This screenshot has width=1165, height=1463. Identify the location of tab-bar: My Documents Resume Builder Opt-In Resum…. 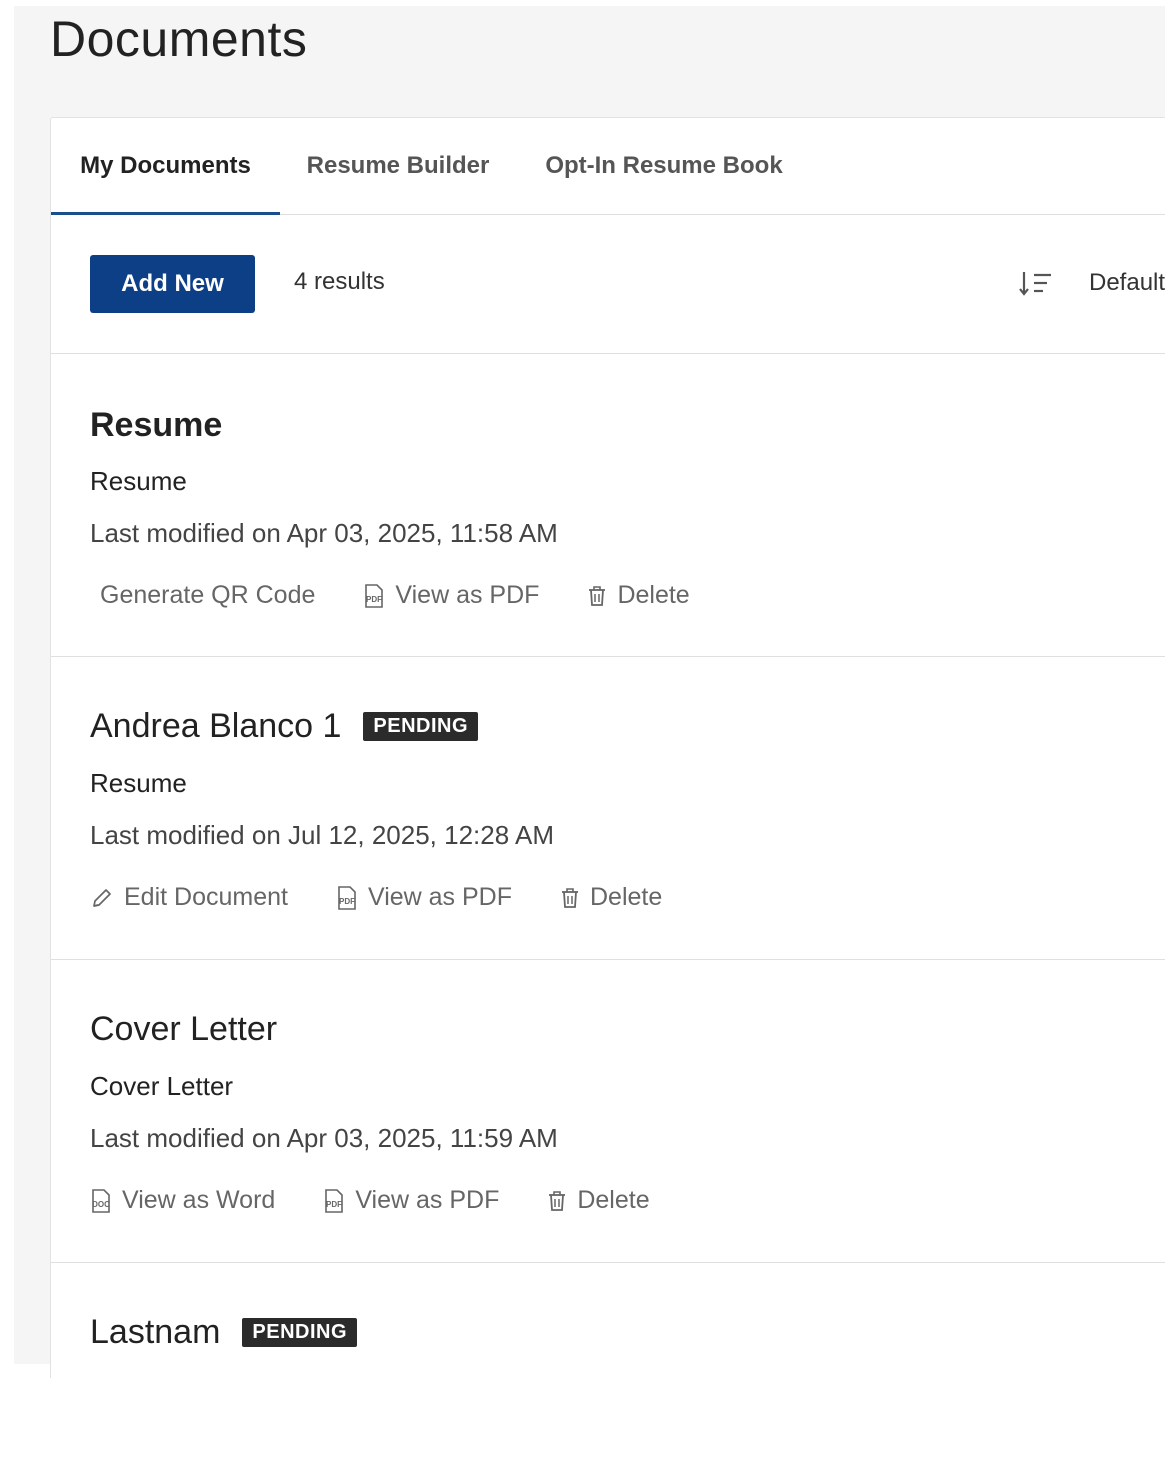
(608, 166).